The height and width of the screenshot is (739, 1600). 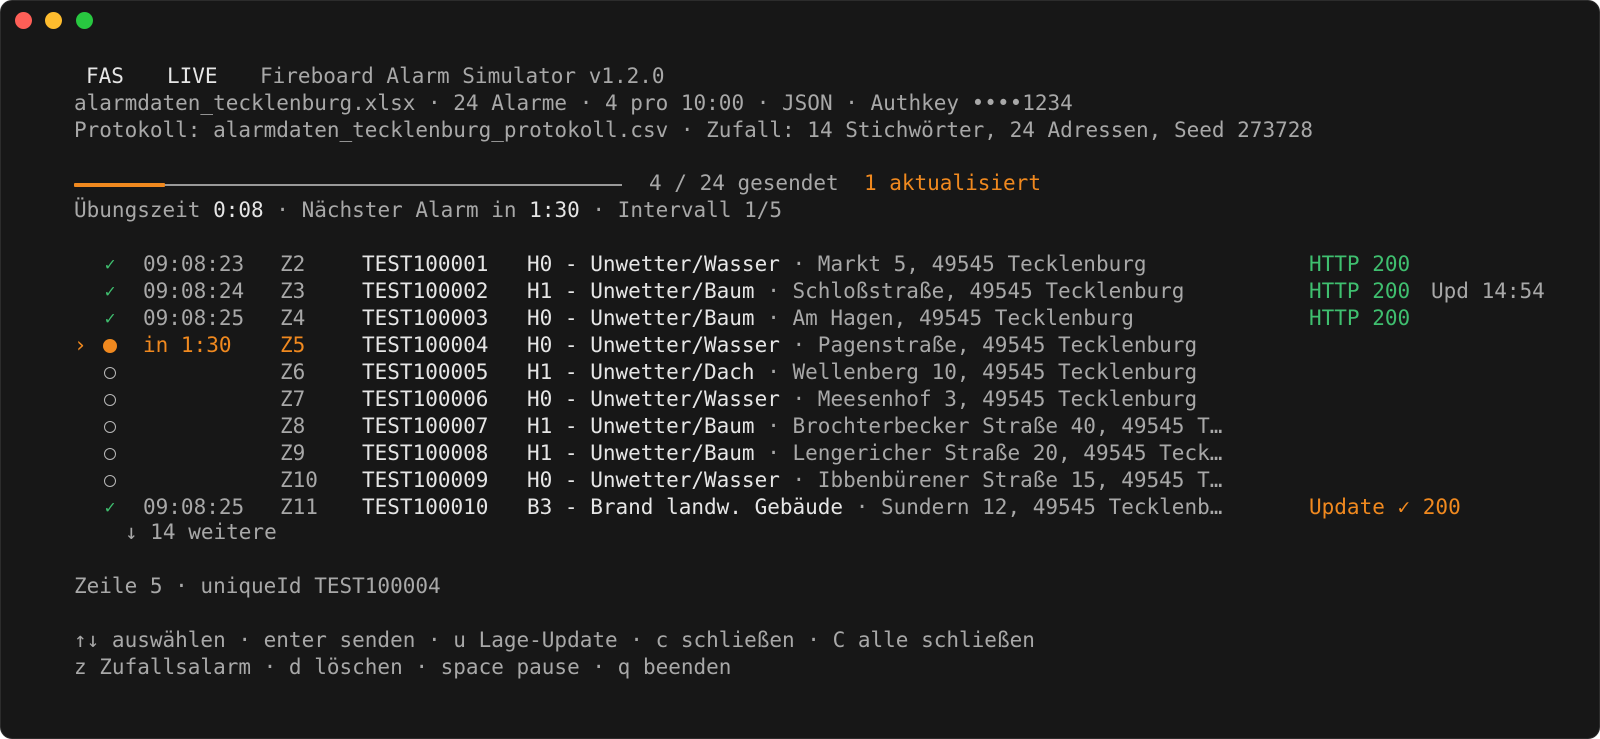 I want to click on mode-badge: LIVE, so click(x=192, y=76).